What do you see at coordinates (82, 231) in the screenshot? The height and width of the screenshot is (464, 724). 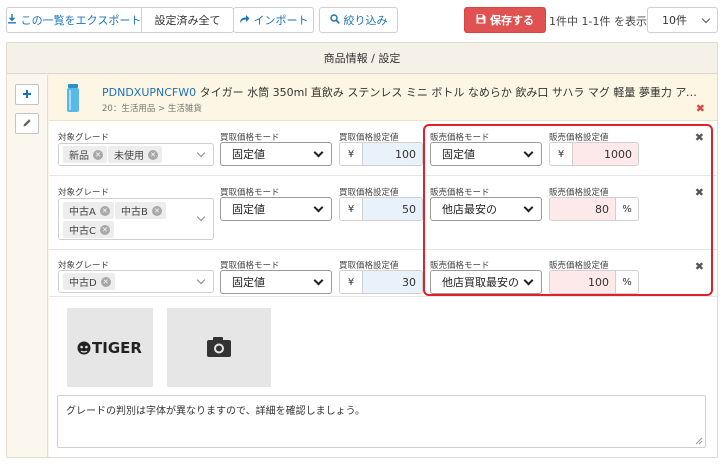 I see `grade-tag-label: 中古C` at bounding box center [82, 231].